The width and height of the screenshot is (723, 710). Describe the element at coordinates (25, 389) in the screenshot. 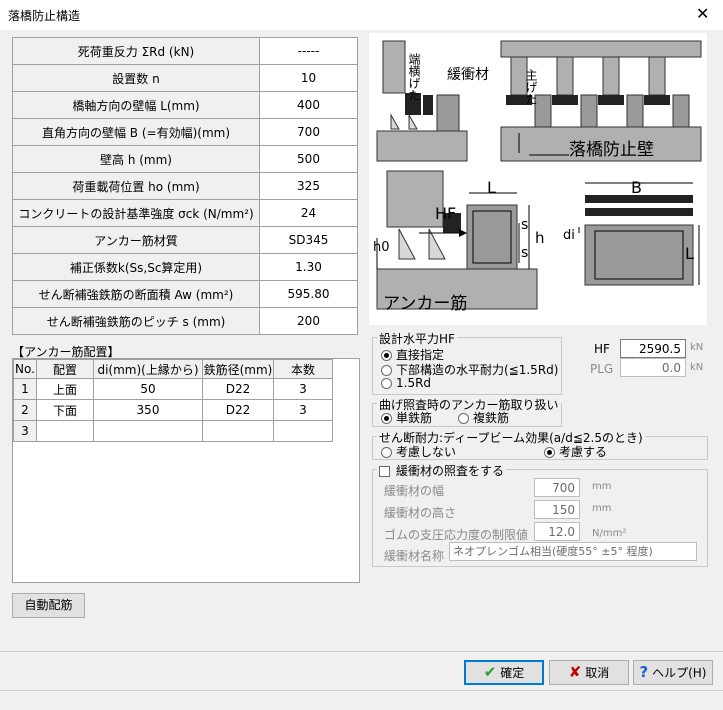

I see `row-number: 1` at that location.